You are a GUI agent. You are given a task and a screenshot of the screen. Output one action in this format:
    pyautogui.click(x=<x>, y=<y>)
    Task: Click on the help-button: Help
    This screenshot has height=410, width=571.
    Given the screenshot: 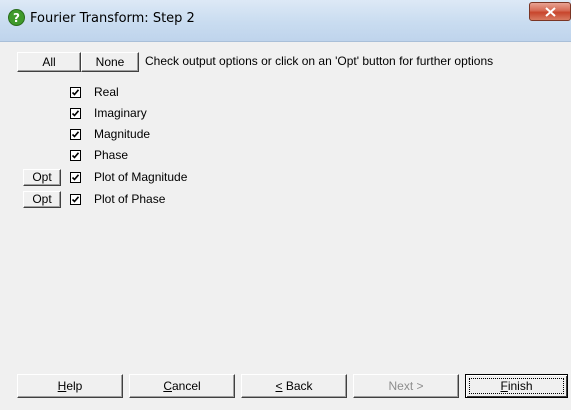 What is the action you would take?
    pyautogui.click(x=70, y=386)
    